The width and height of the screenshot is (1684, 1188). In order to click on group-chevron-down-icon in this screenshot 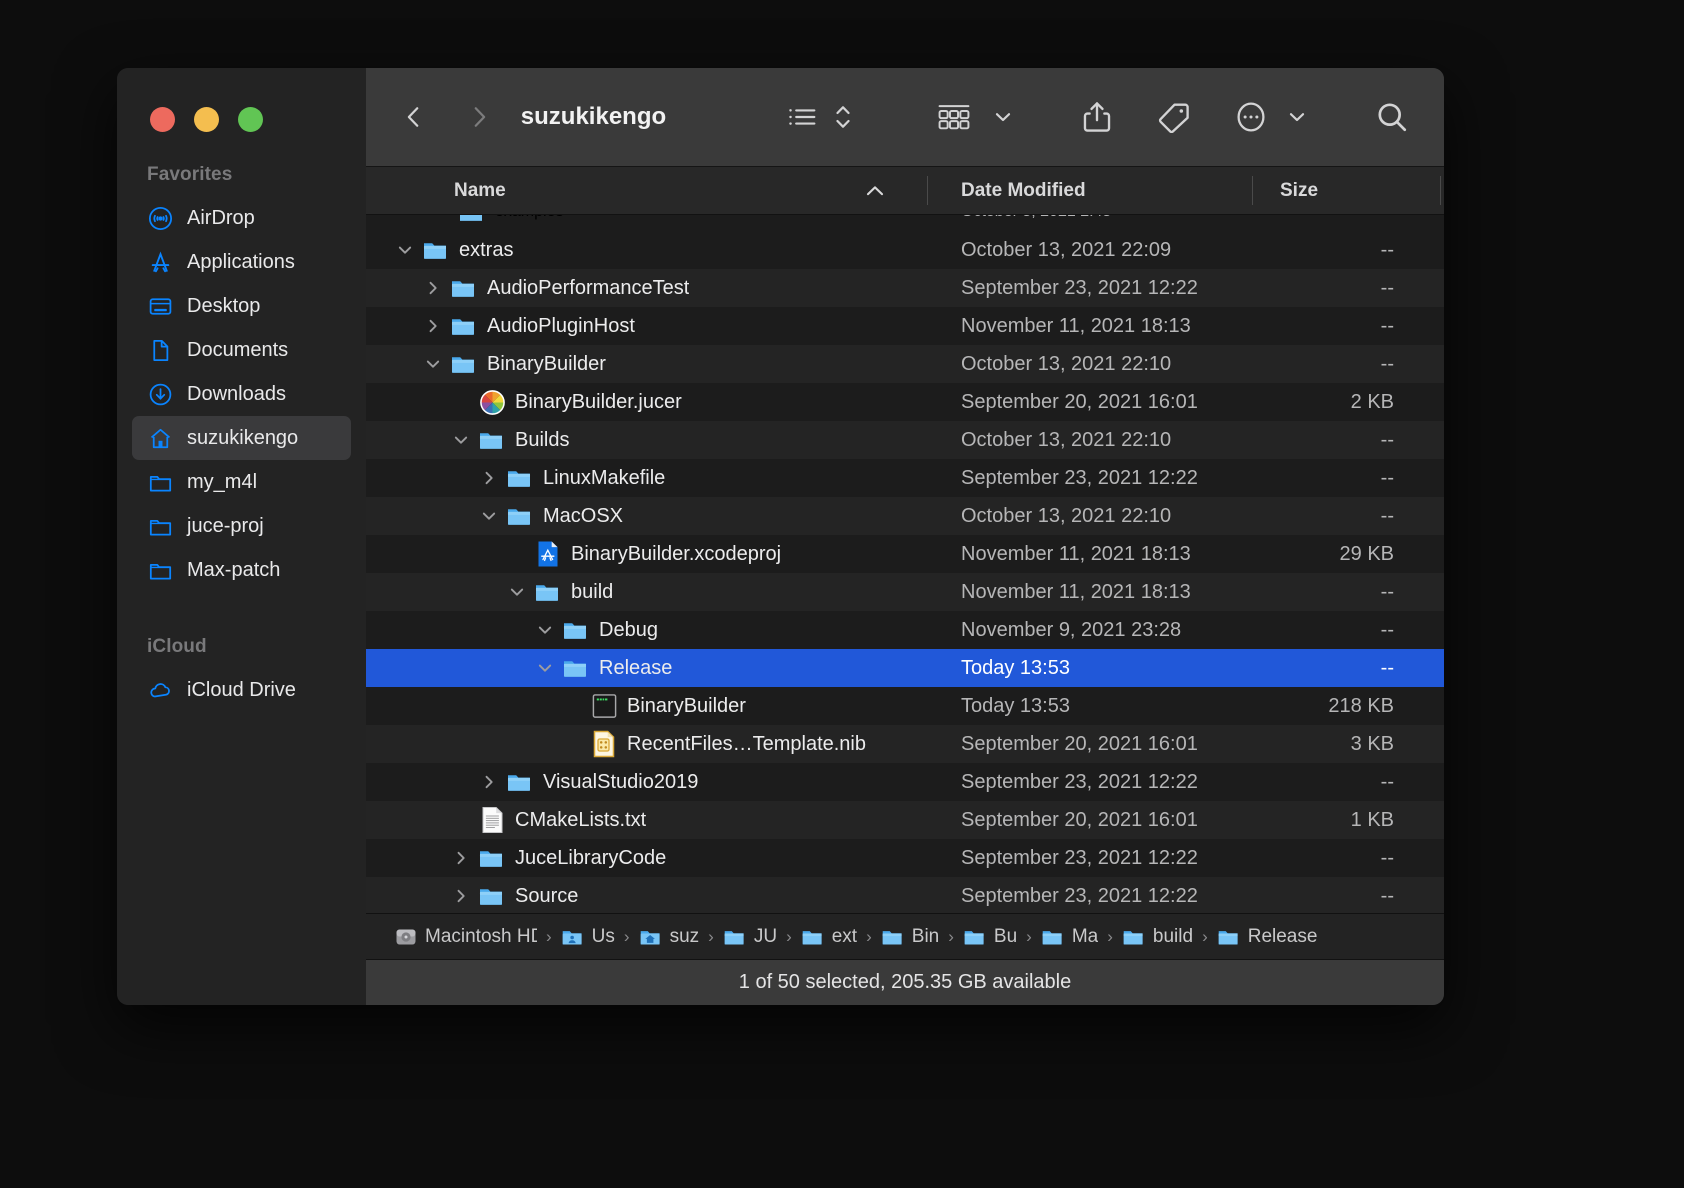, I will do `click(1003, 117)`.